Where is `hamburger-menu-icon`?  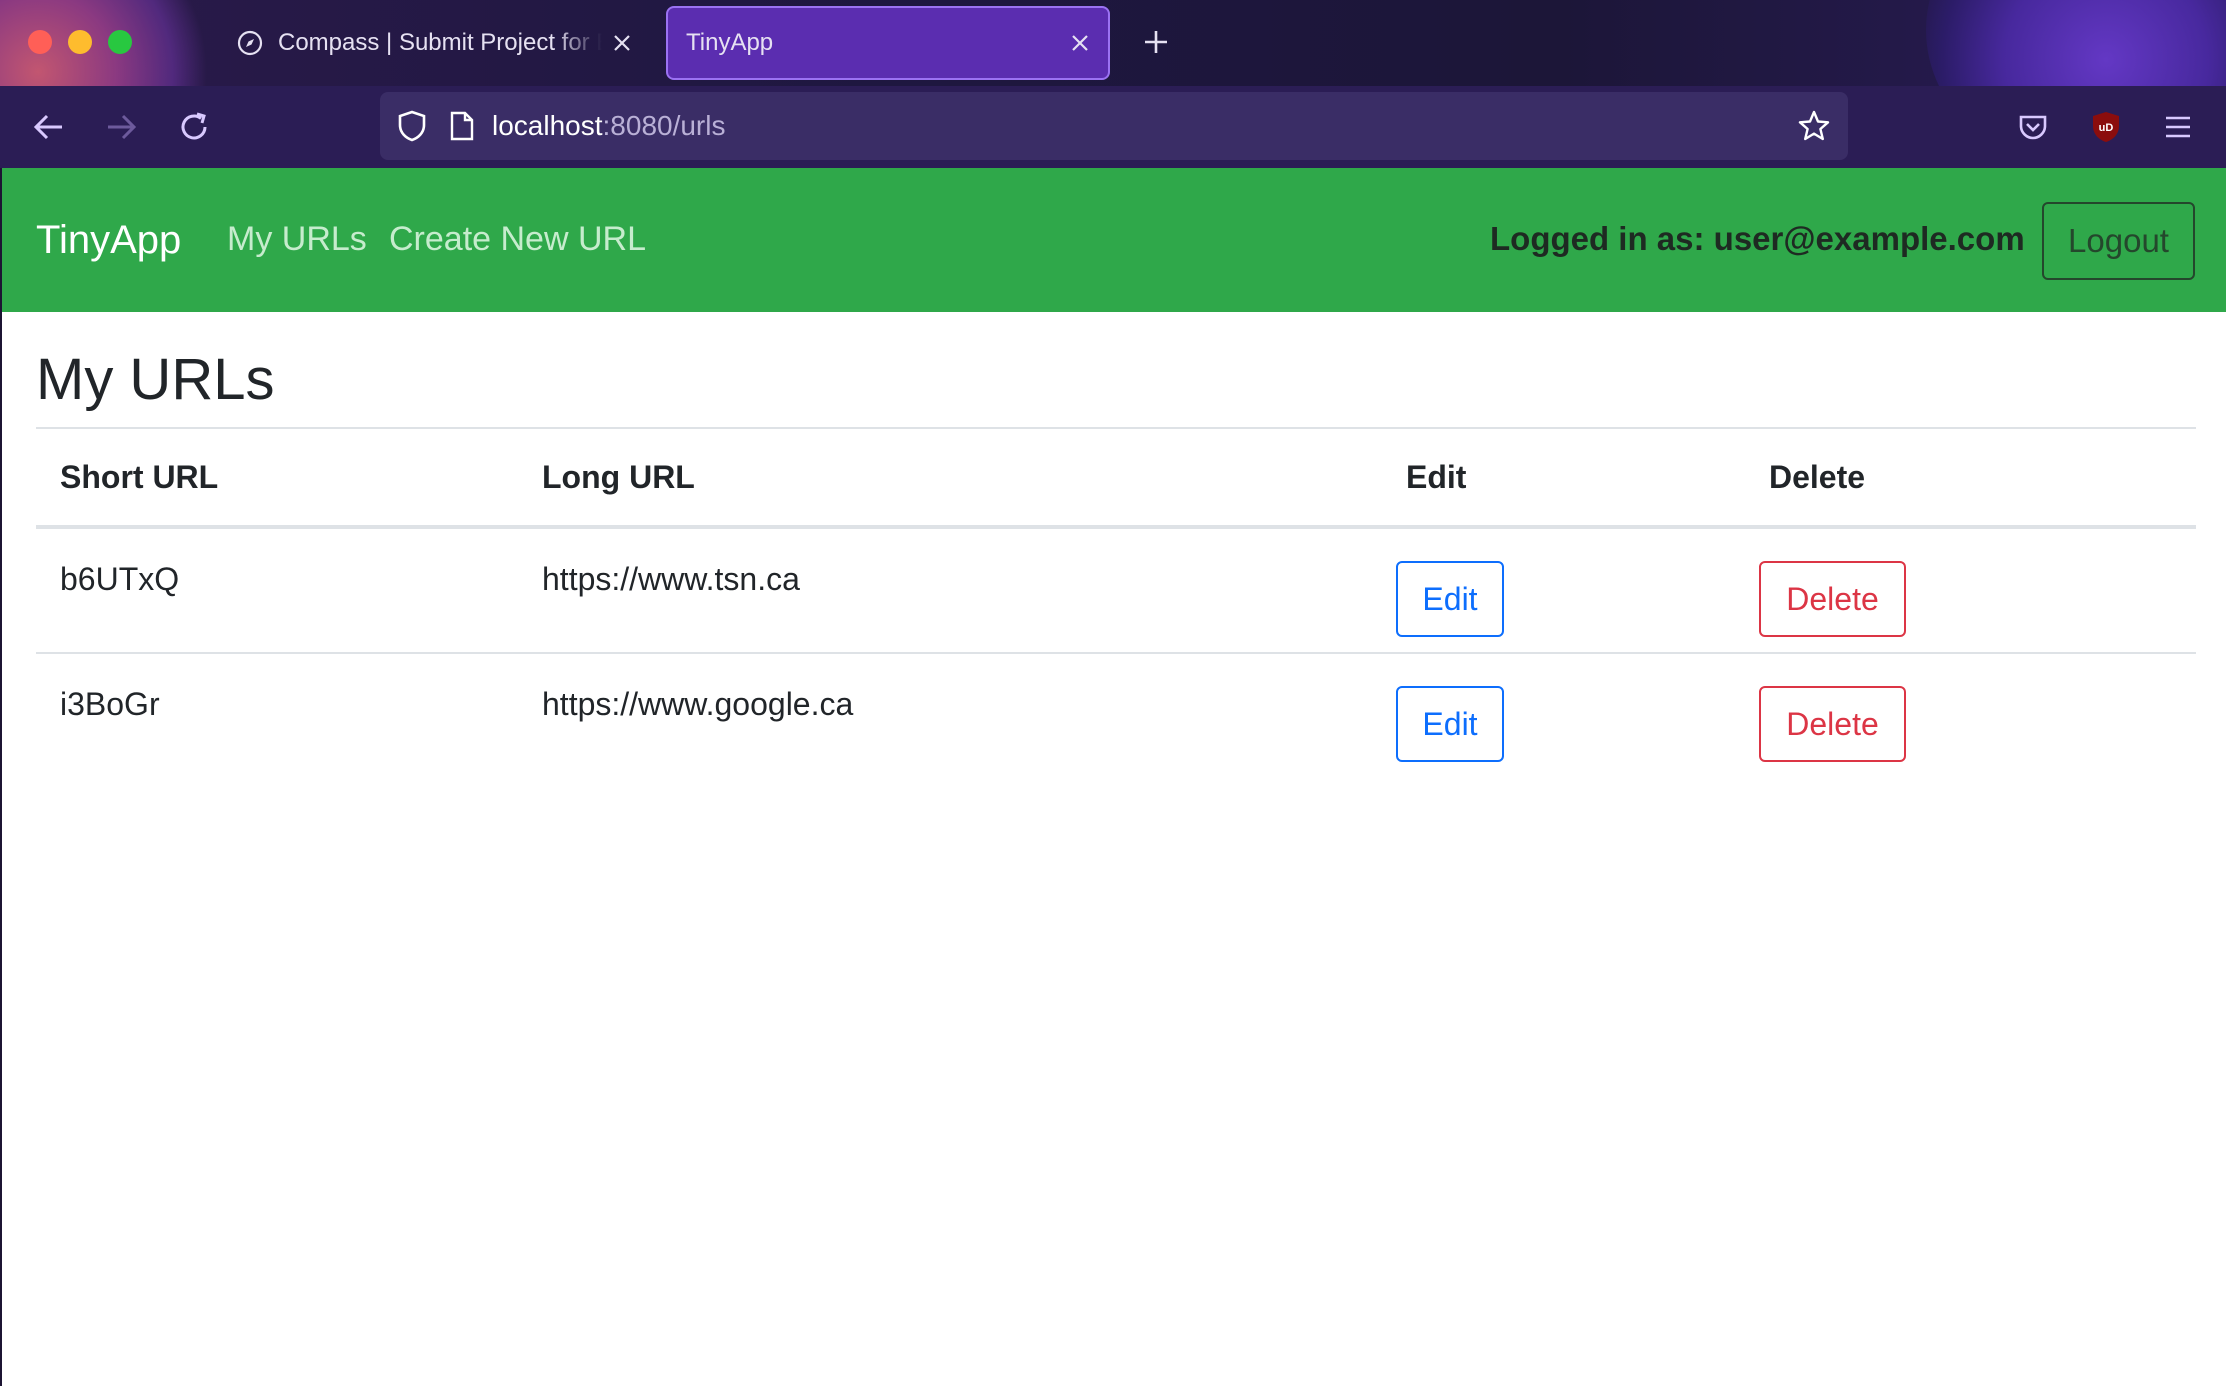
hamburger-menu-icon is located at coordinates (2178, 127).